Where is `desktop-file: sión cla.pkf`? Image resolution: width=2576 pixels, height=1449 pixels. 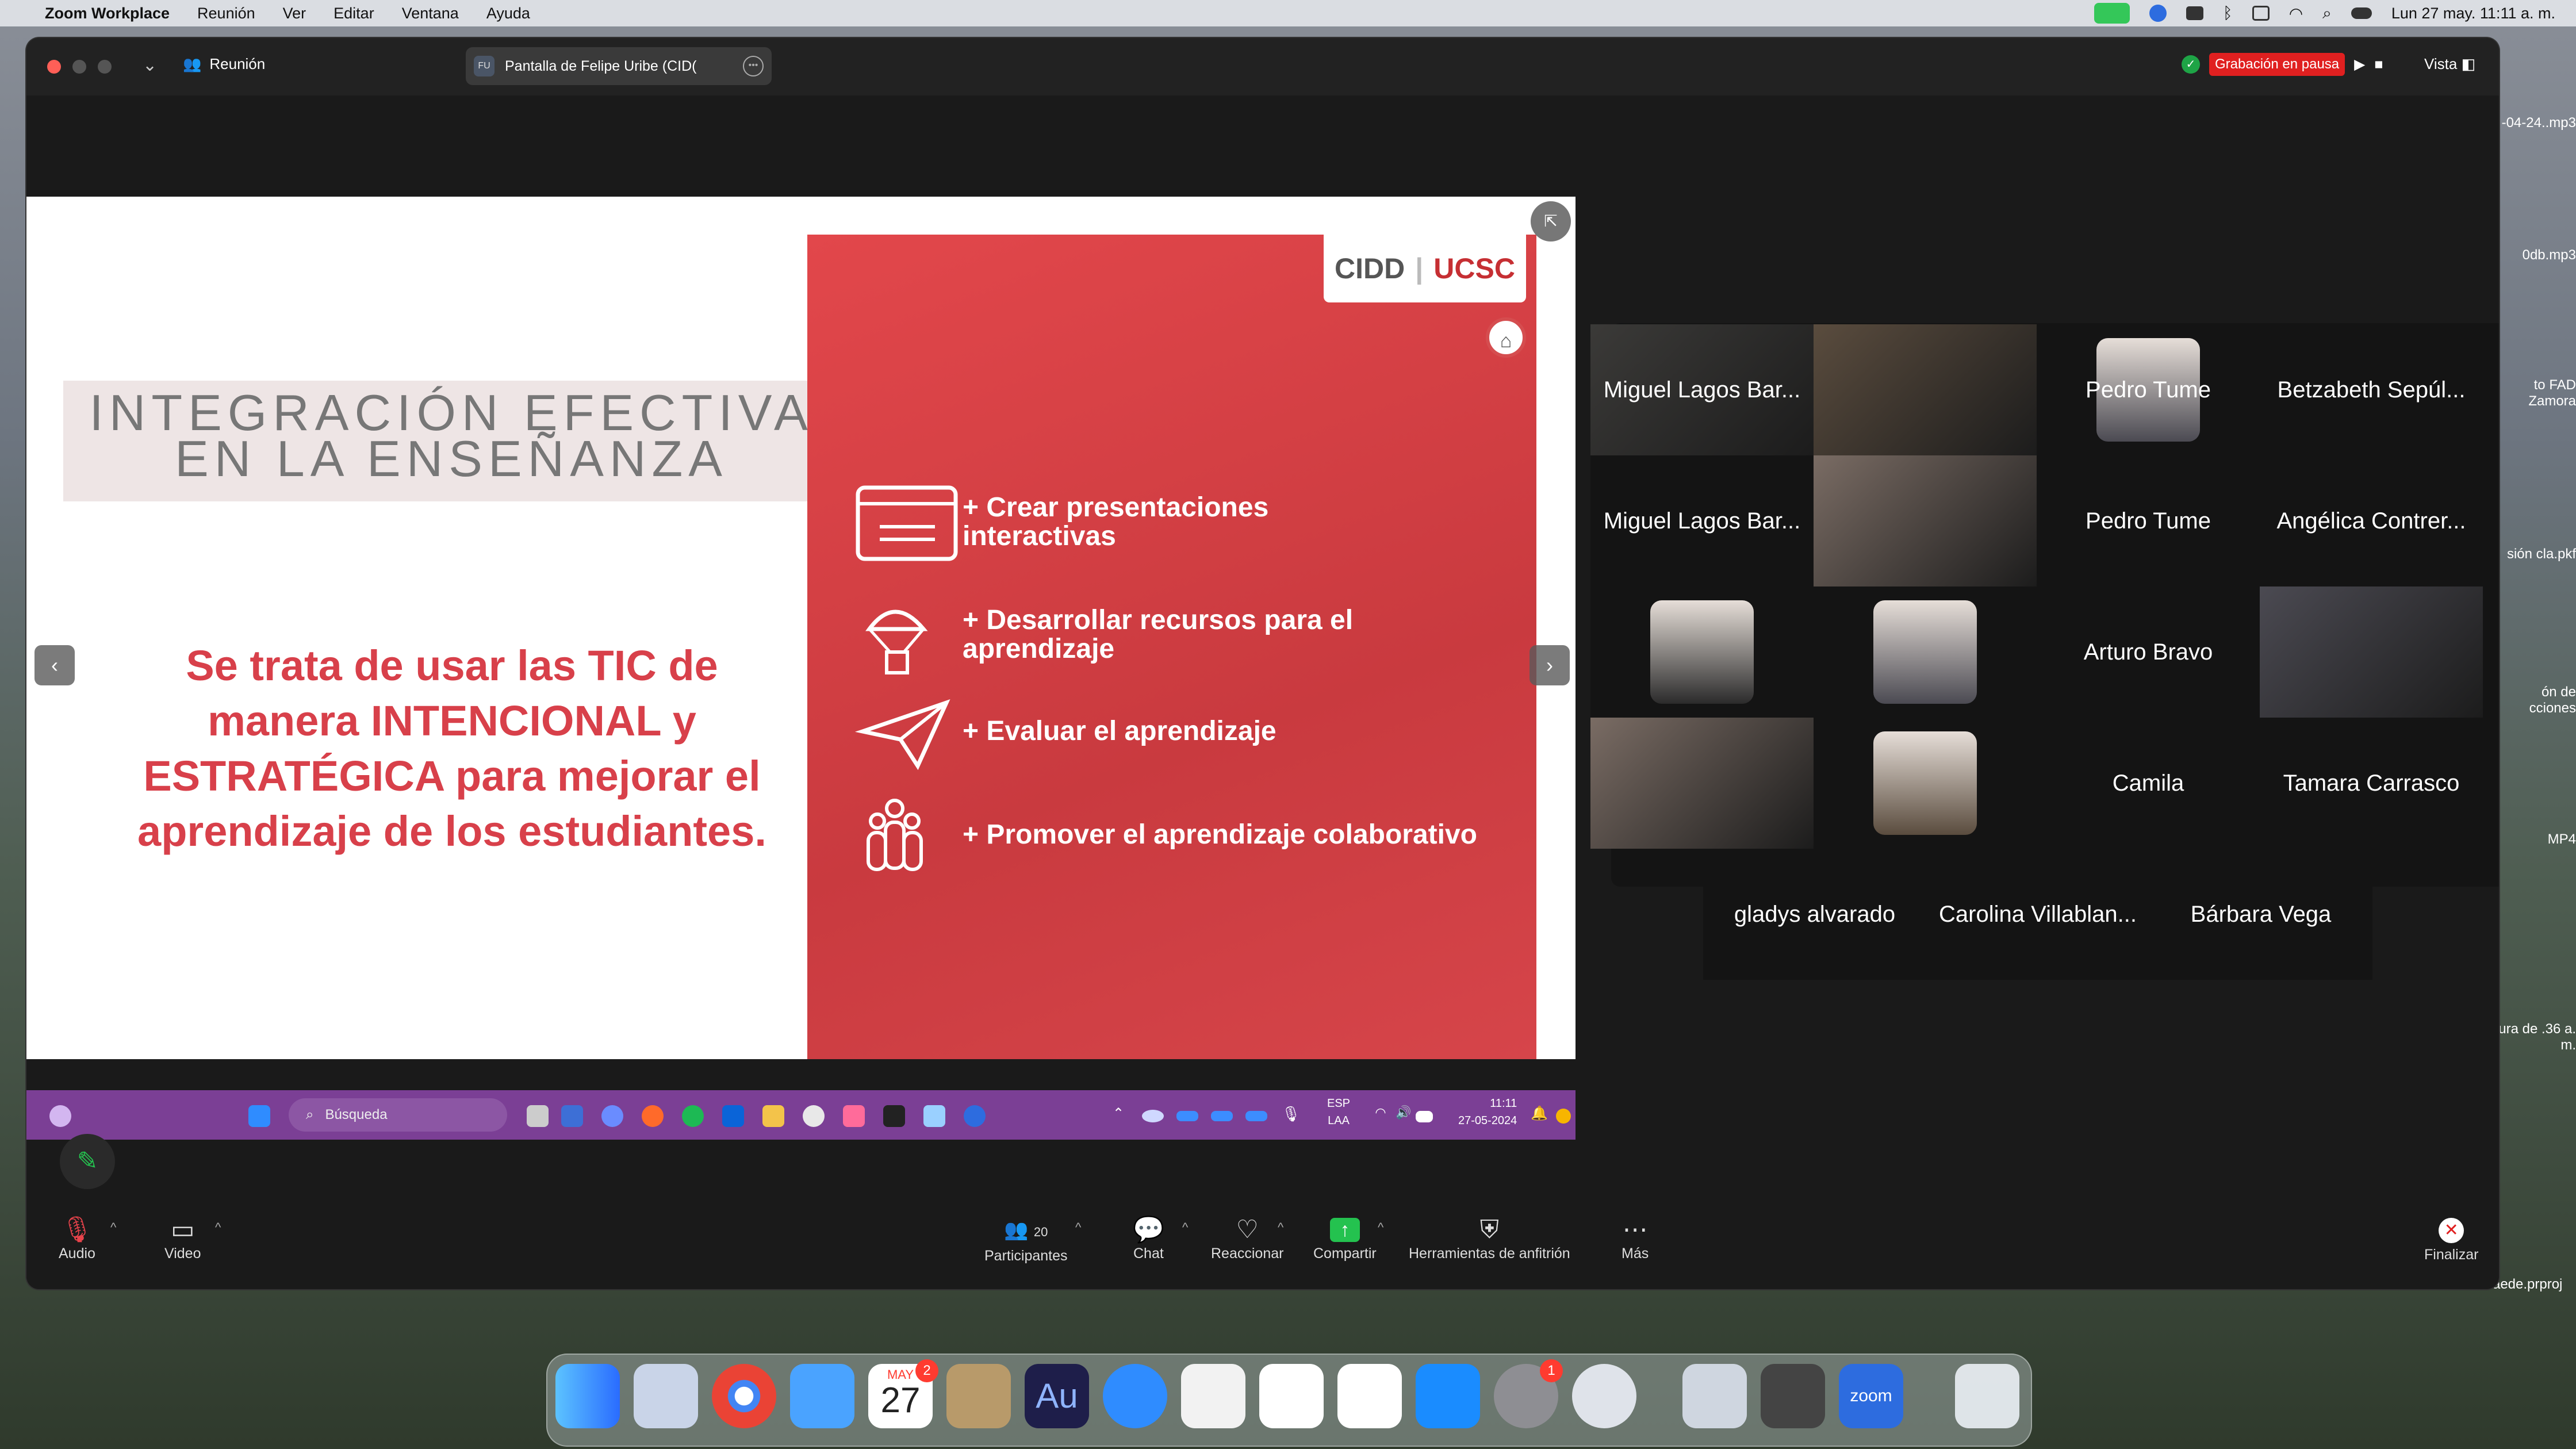 desktop-file: sión cla.pkf is located at coordinates (2536, 554).